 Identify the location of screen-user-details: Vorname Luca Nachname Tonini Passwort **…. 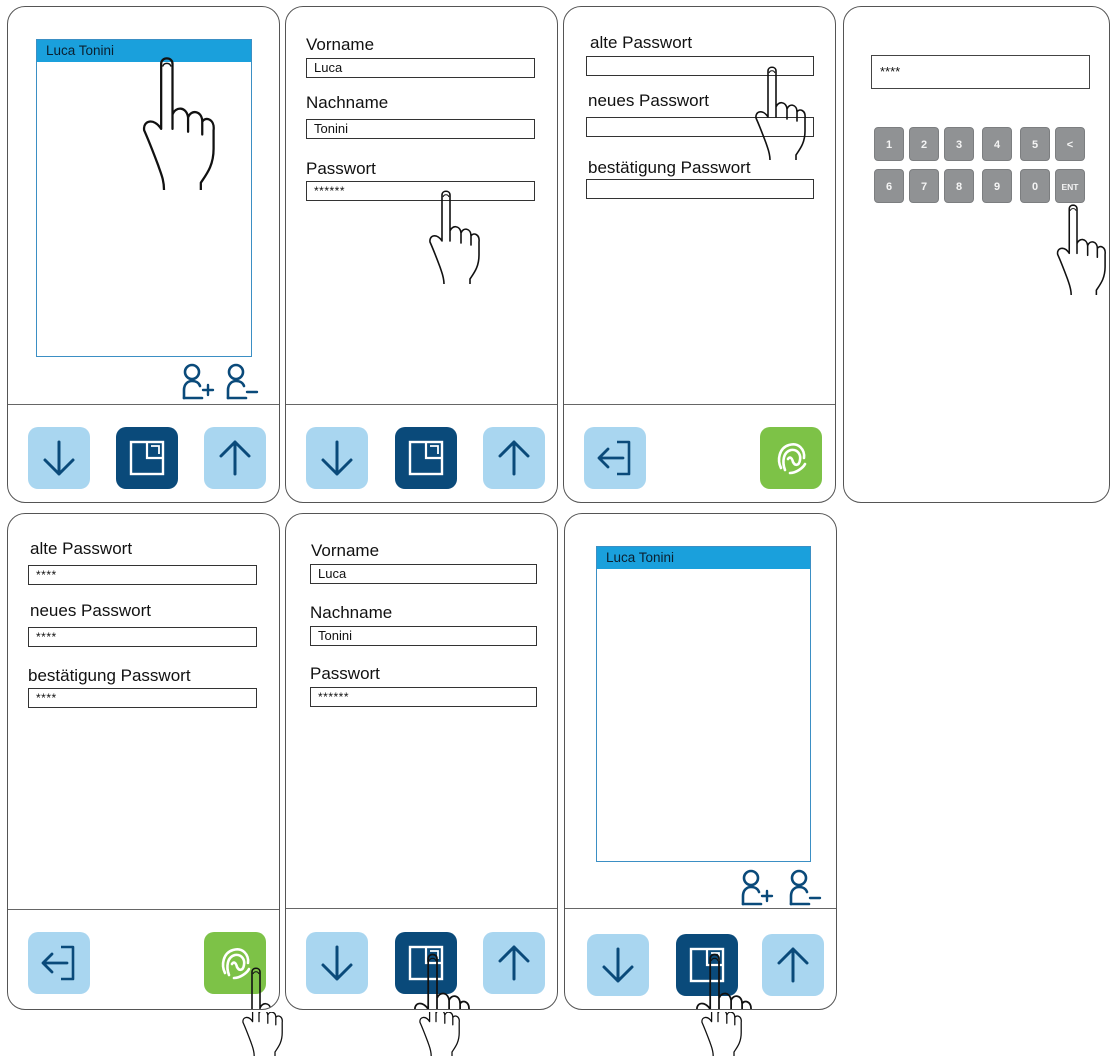
(421, 254).